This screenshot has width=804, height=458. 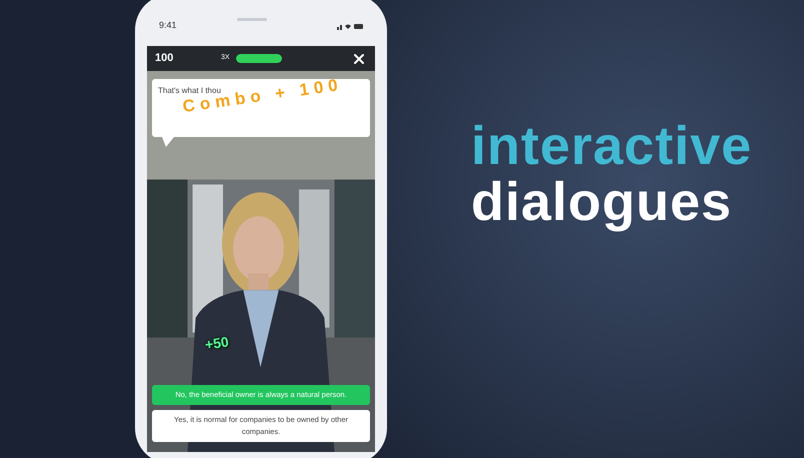 What do you see at coordinates (602, 202) in the screenshot?
I see `headline-text: dialogues` at bounding box center [602, 202].